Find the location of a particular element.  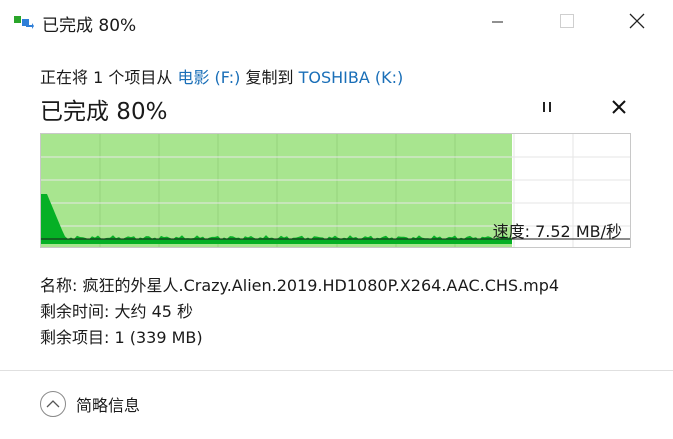

cancel-icon is located at coordinates (619, 108).